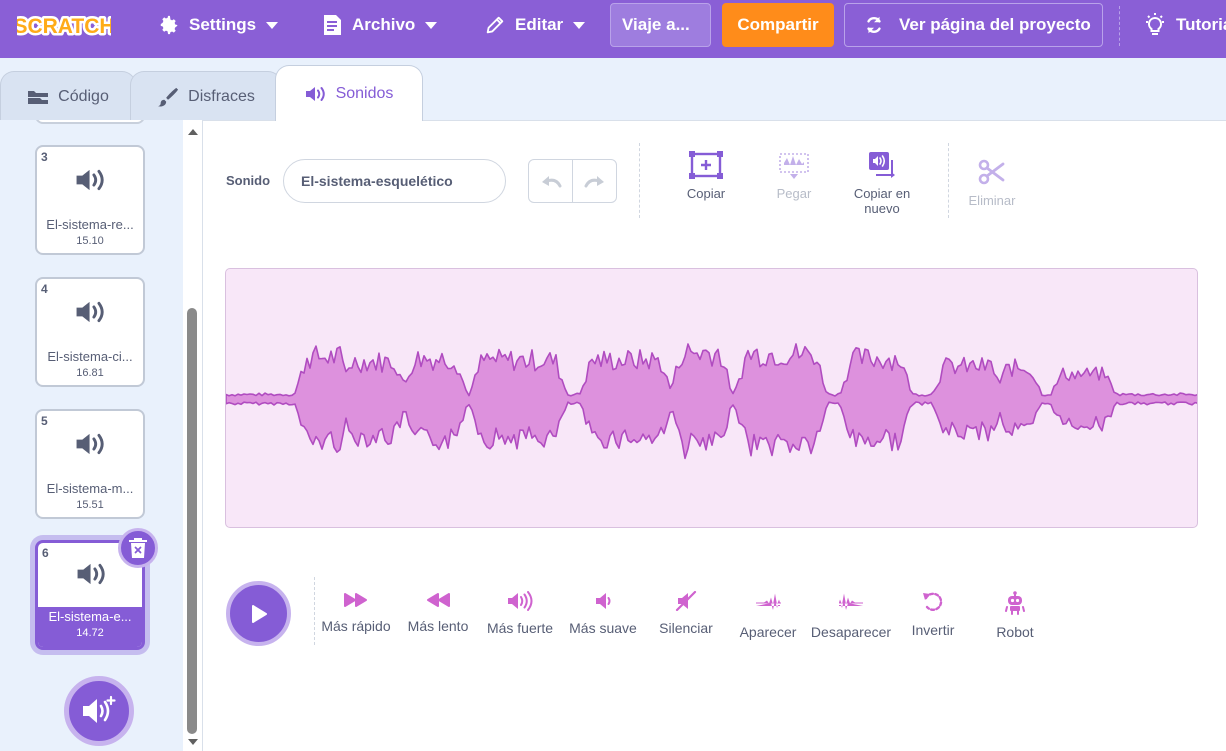 This screenshot has height=751, width=1226. I want to click on redo-icon, so click(594, 182).